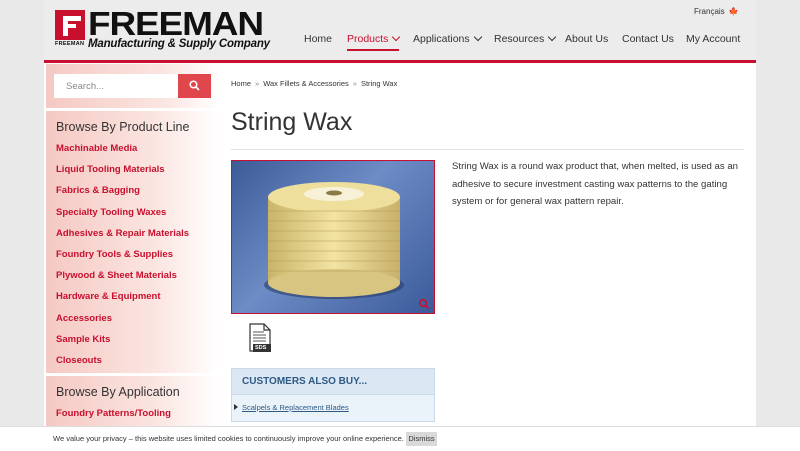 This screenshot has width=800, height=451. Describe the element at coordinates (116, 86) in the screenshot. I see `search-input` at that location.